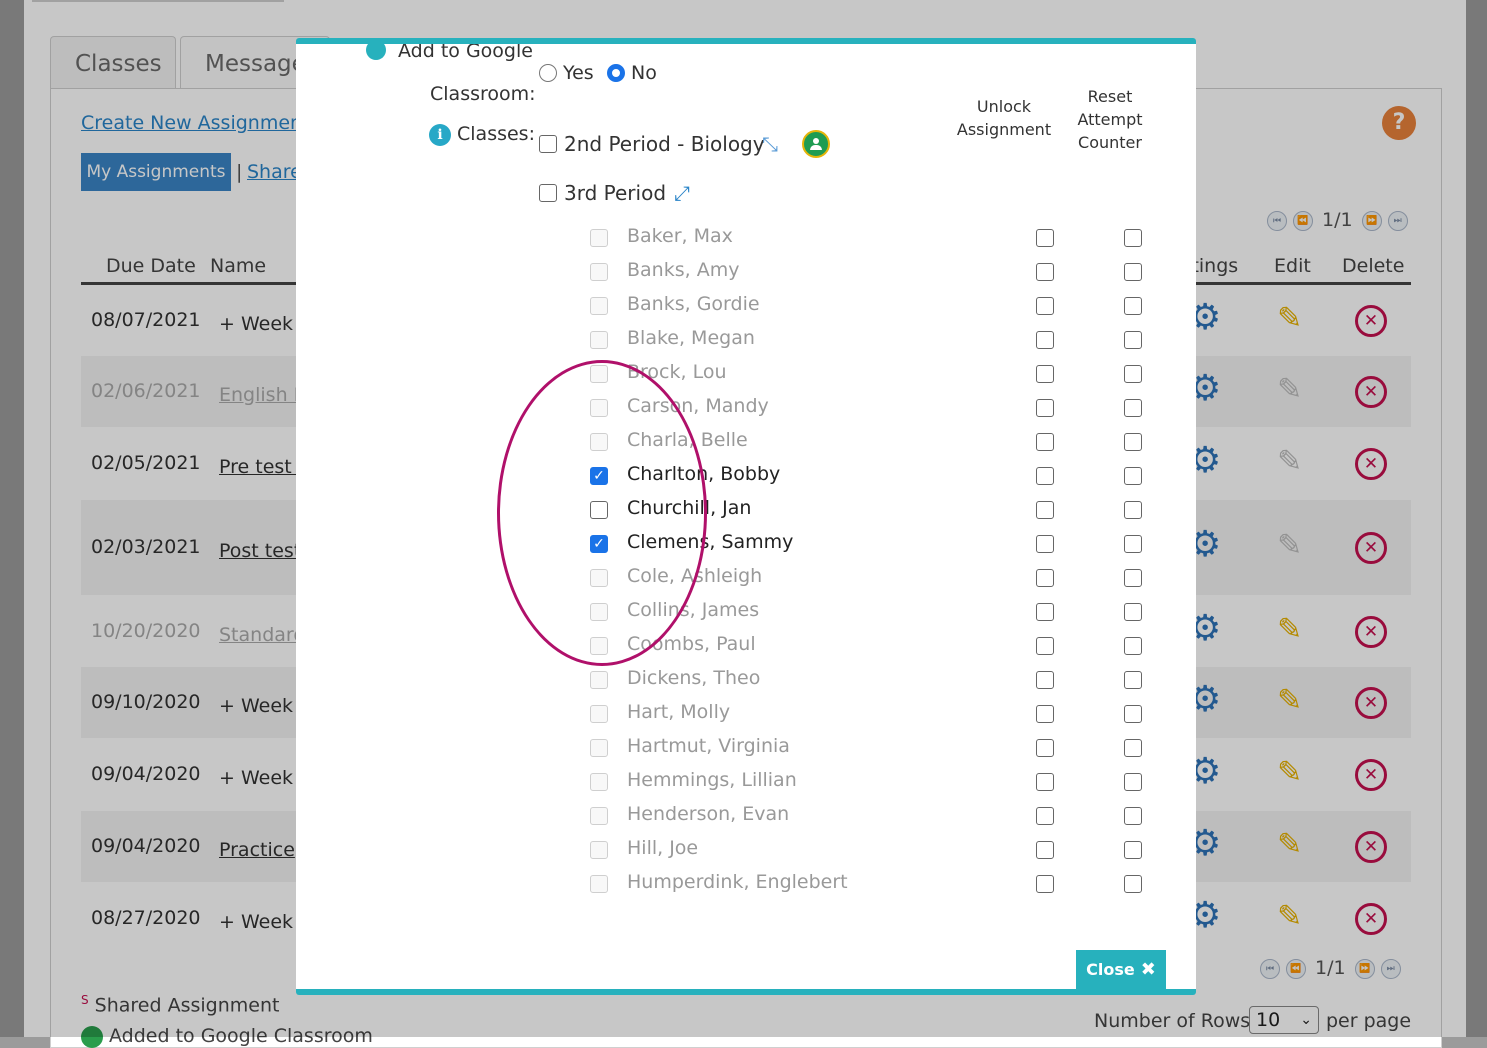 This screenshot has width=1487, height=1048. Describe the element at coordinates (695, 576) in the screenshot. I see `student-name: Cole, Ashleigh` at that location.